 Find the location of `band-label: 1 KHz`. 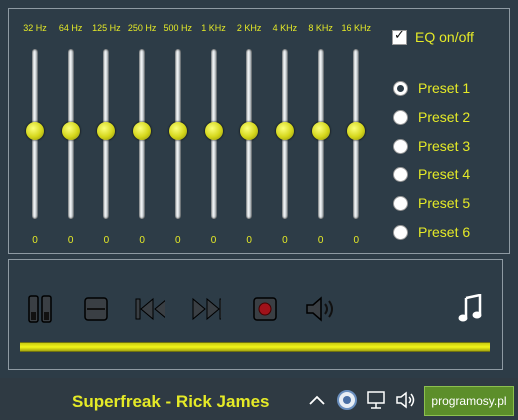

band-label: 1 KHz is located at coordinates (213, 28).